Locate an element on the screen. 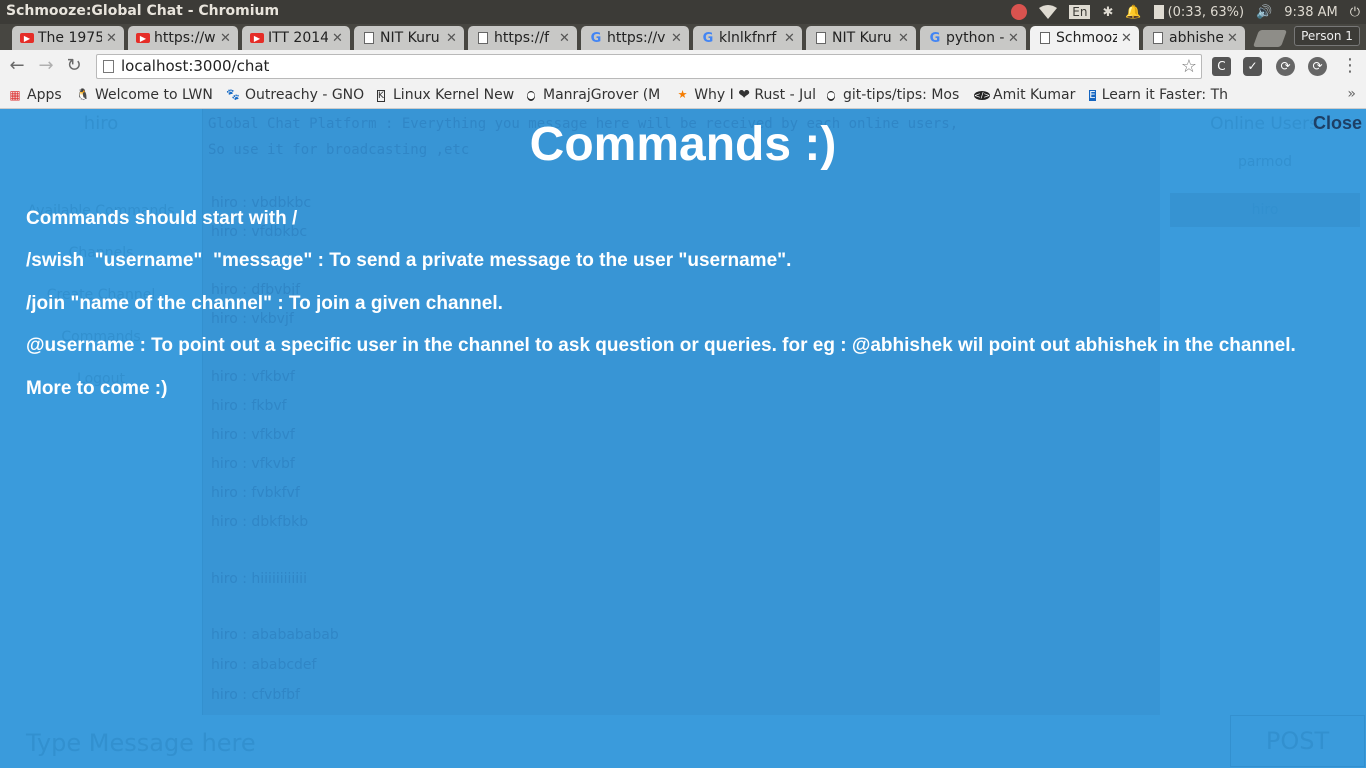 This screenshot has height=768, width=1366. volume-icon: 🔊 is located at coordinates (1264, 12).